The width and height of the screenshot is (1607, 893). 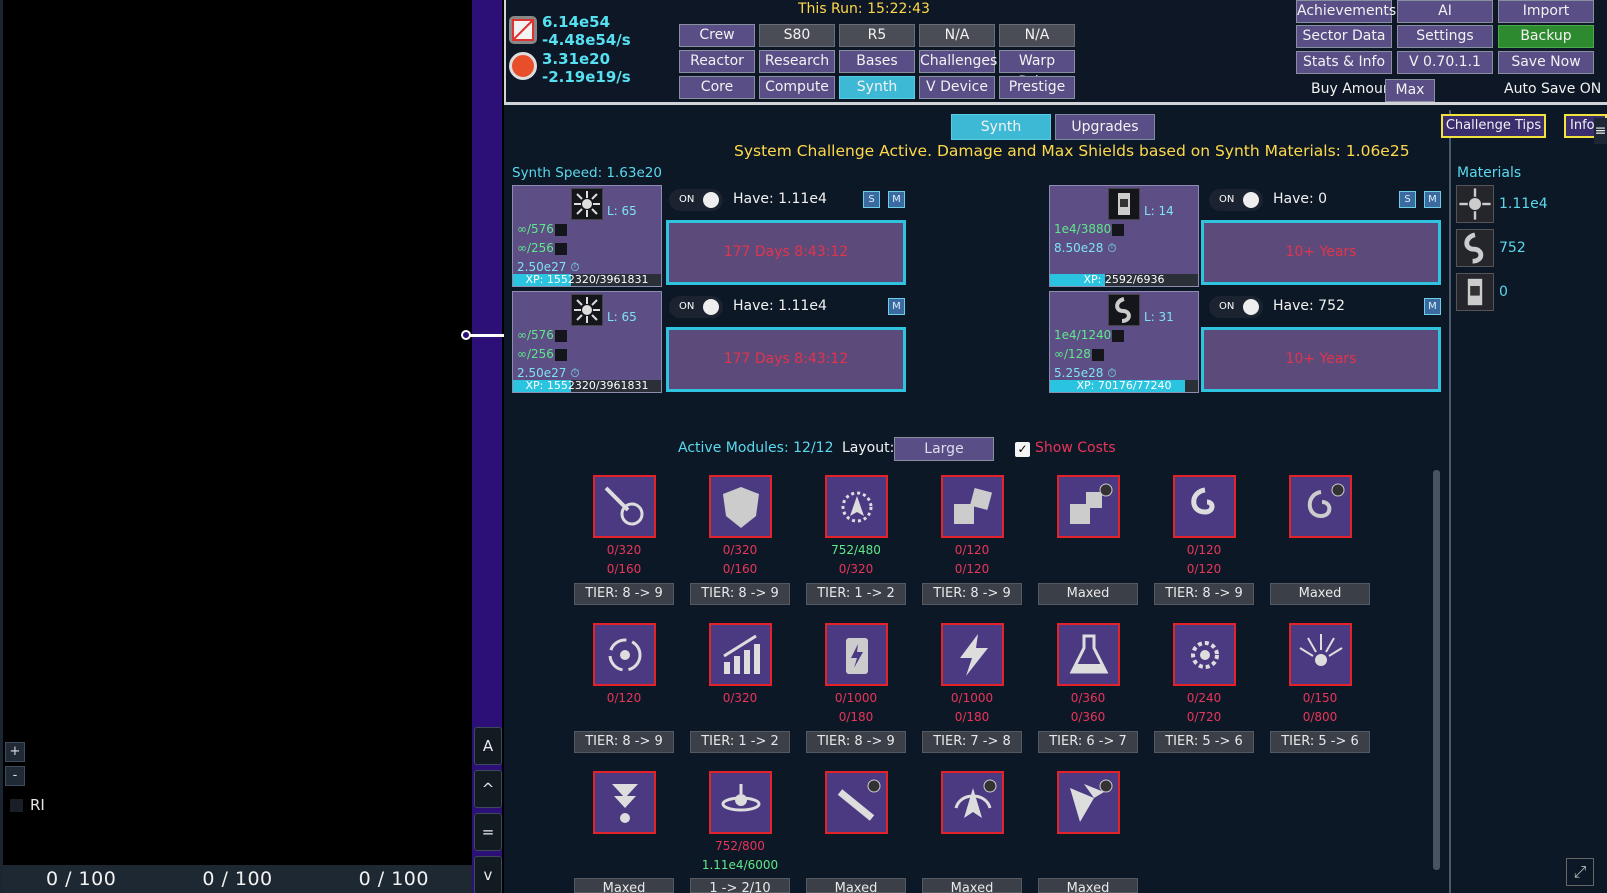 I want to click on nav-core: Core, so click(x=717, y=87).